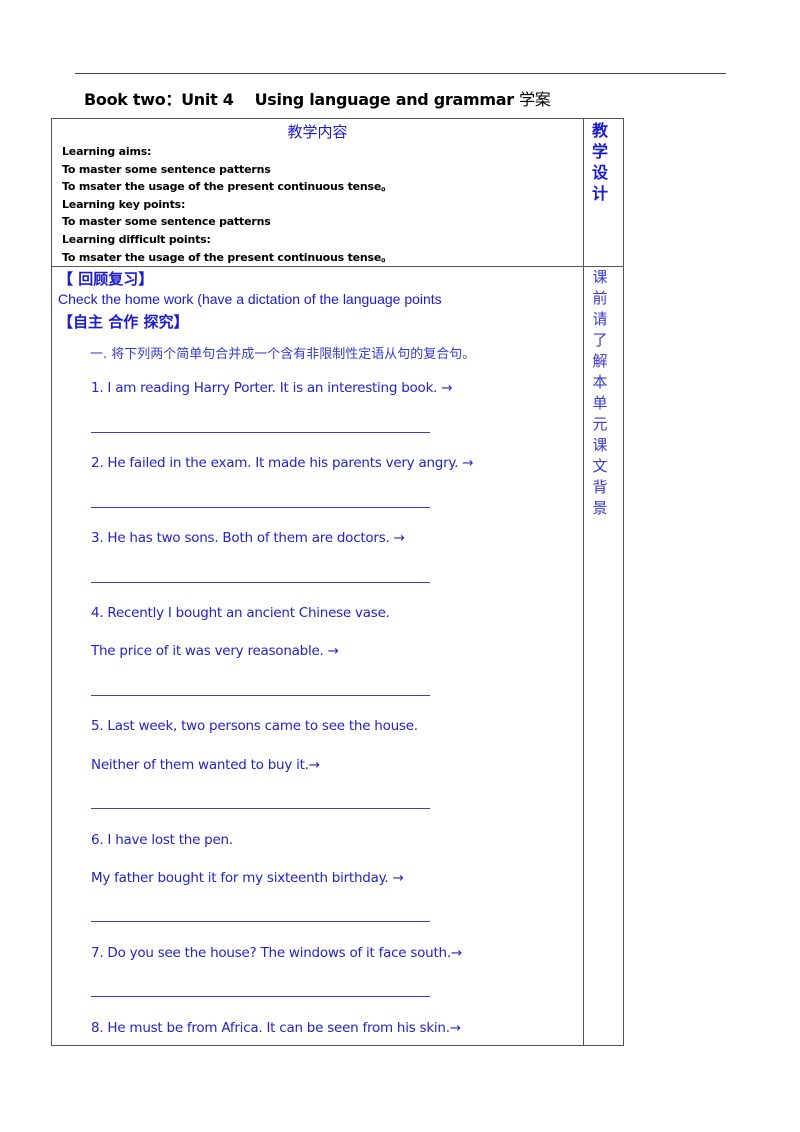 The width and height of the screenshot is (800, 1132). Describe the element at coordinates (535, 99) in the screenshot. I see `document-title-cn: 学案` at that location.